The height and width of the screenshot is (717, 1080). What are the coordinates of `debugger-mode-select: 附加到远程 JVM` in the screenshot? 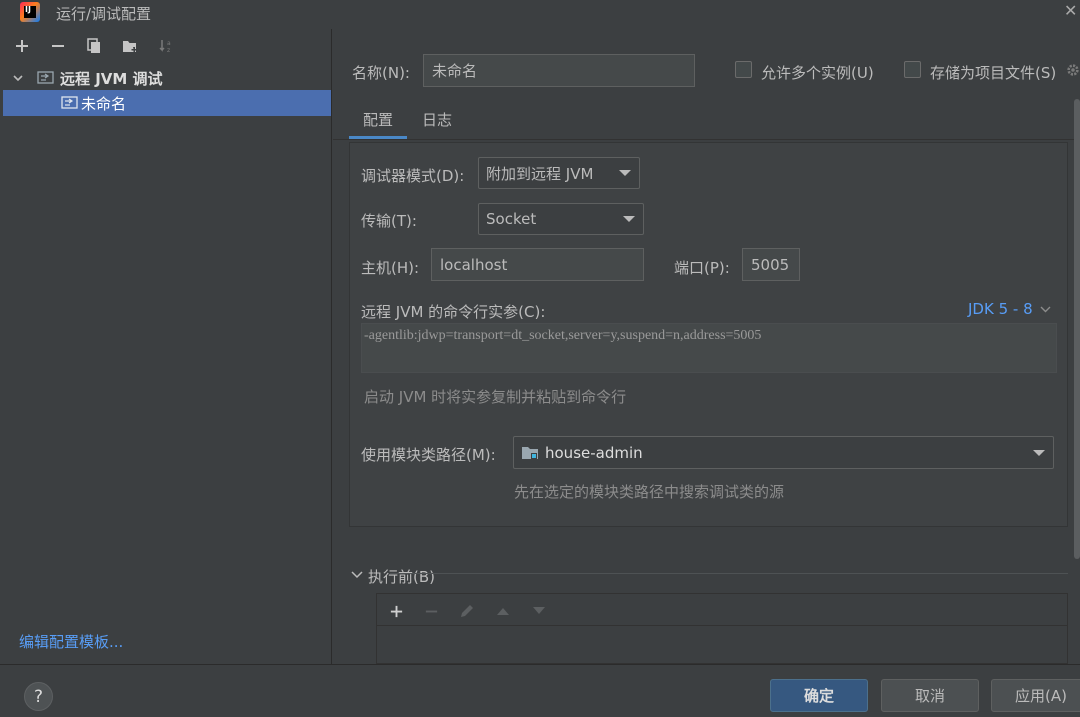 It's located at (559, 173).